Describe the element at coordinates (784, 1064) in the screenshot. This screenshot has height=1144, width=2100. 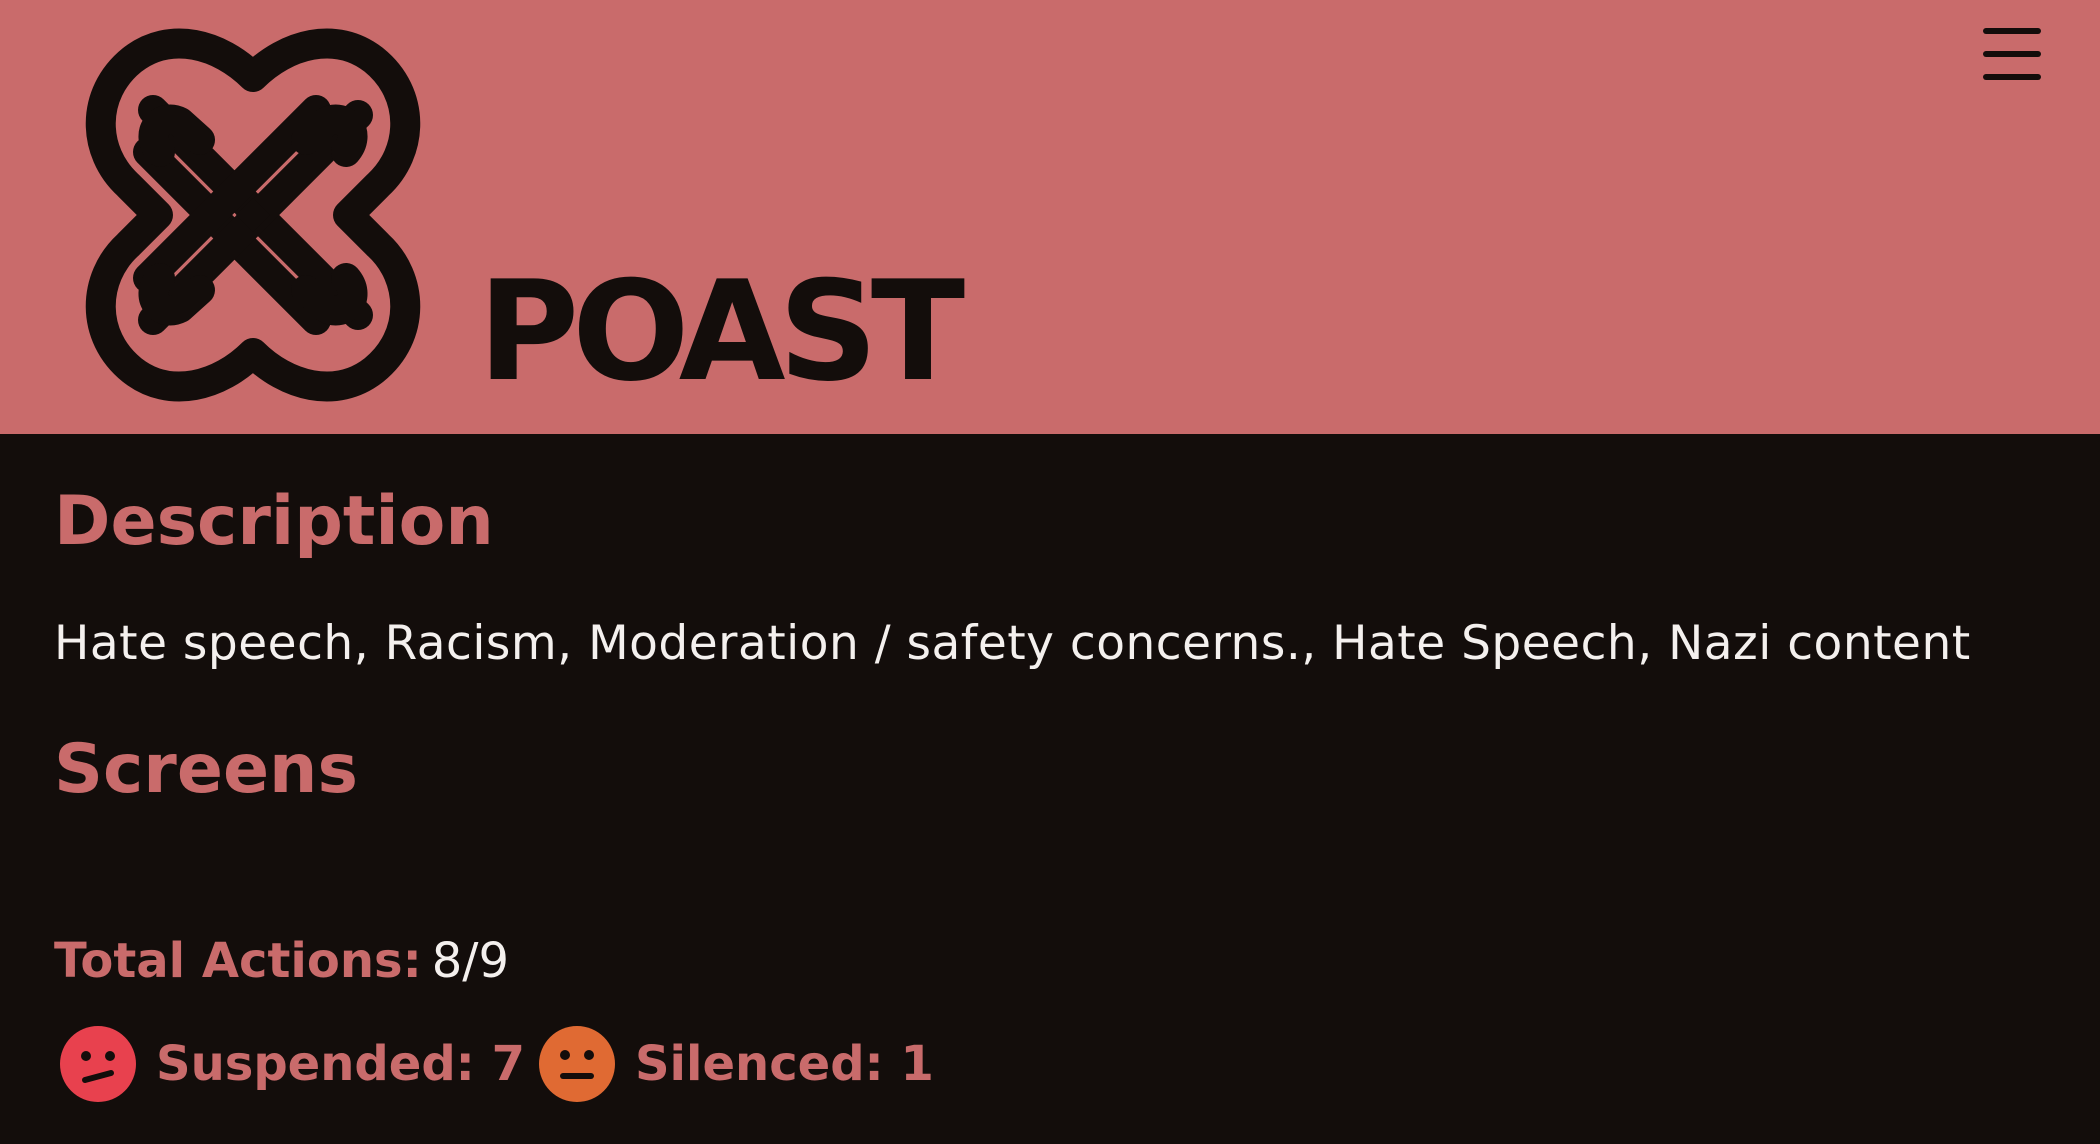
I see `silenced-count: Silenced: 1` at that location.